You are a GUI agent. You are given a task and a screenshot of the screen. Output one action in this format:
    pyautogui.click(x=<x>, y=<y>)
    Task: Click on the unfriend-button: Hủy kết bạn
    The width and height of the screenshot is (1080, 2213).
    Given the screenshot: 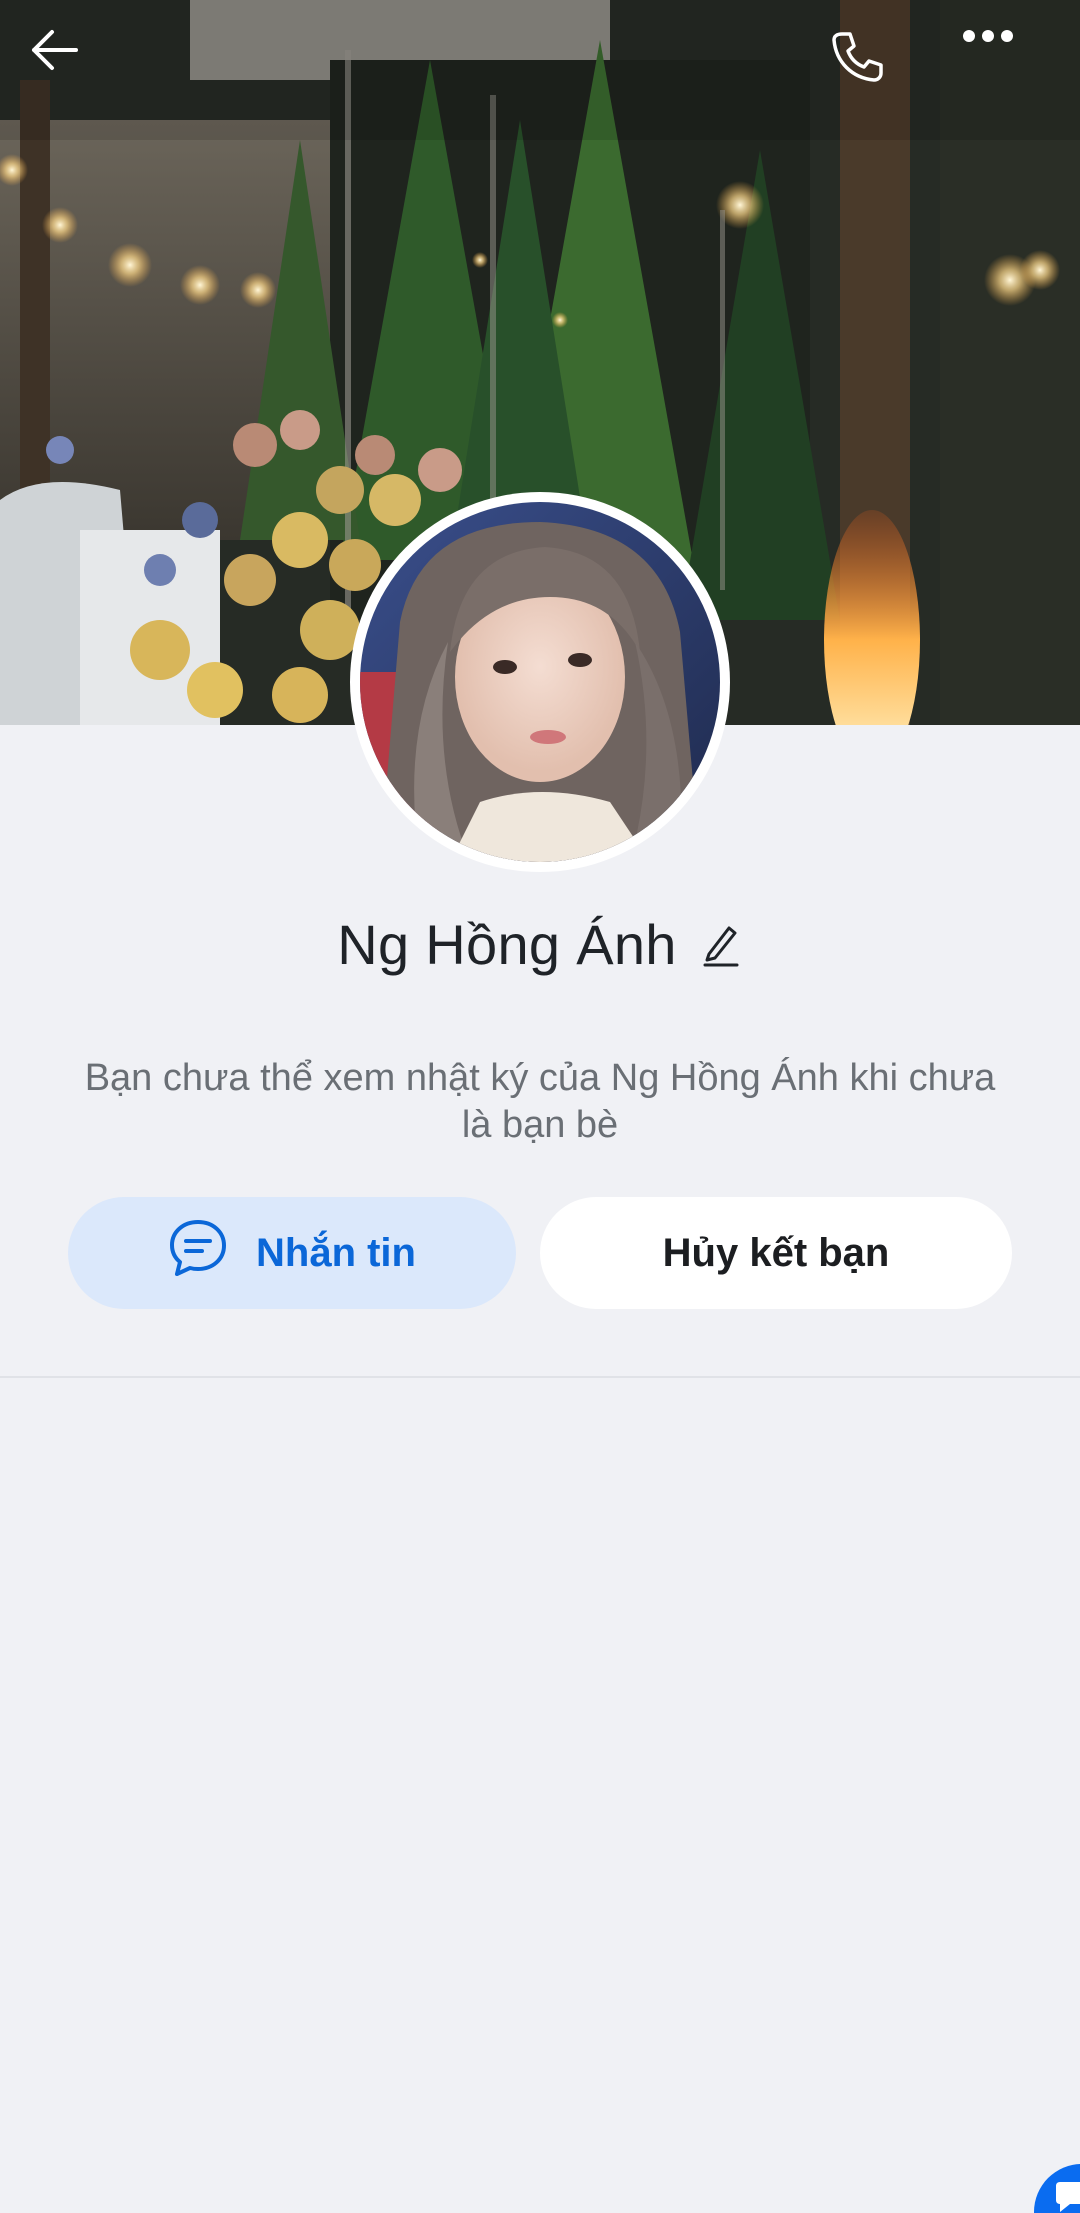 What is the action you would take?
    pyautogui.click(x=776, y=1253)
    